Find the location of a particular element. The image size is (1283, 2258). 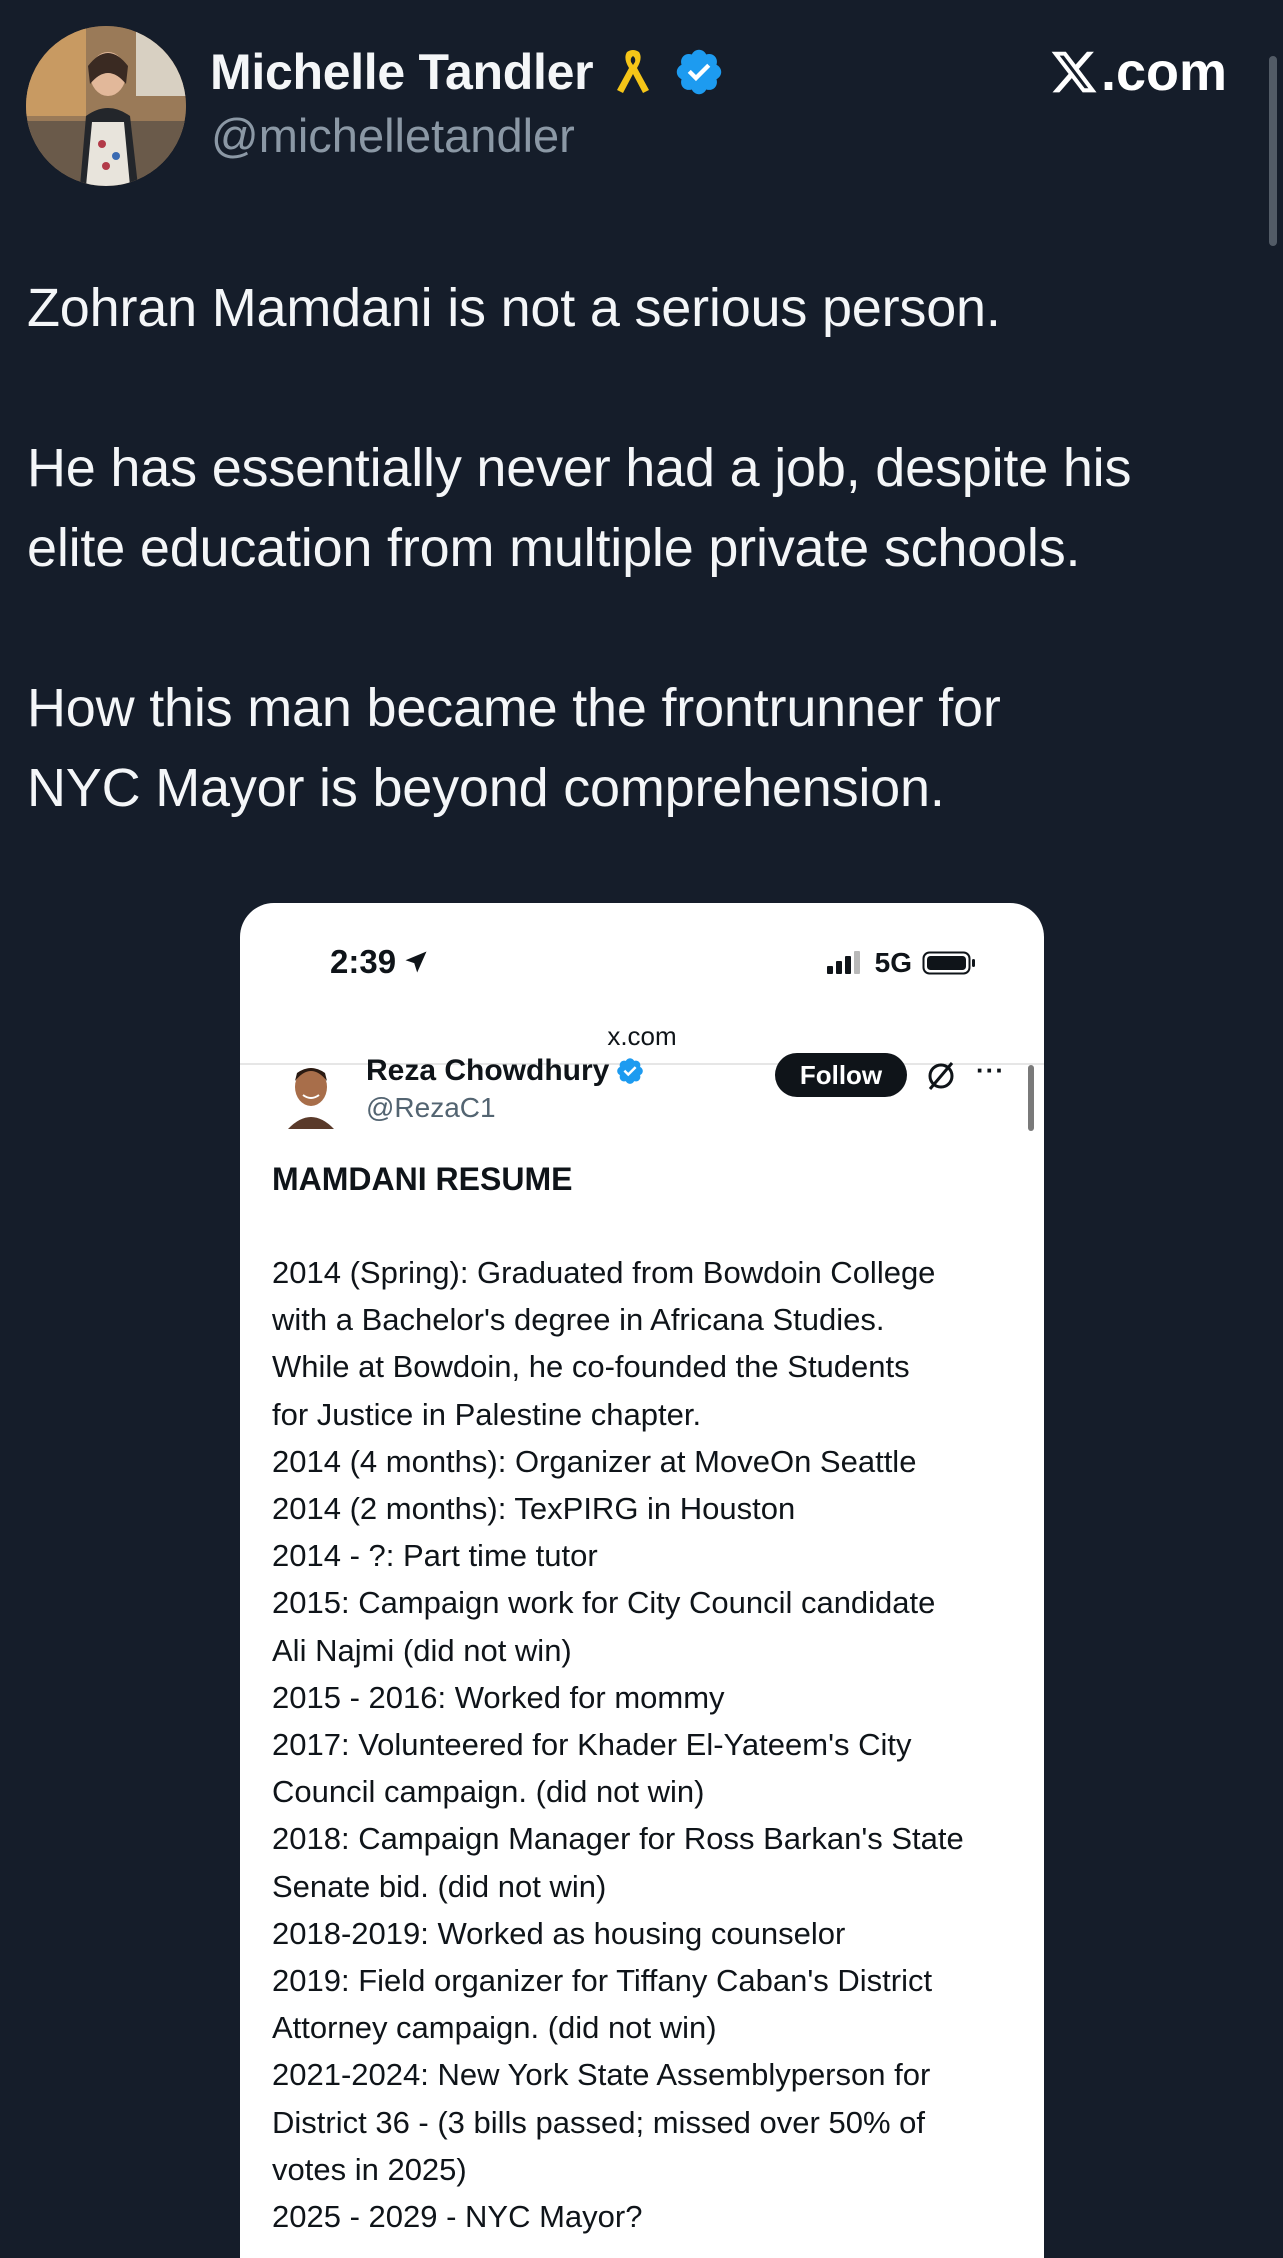

inner-author-name-row: Reza Chowdhury is located at coordinates (505, 1071).